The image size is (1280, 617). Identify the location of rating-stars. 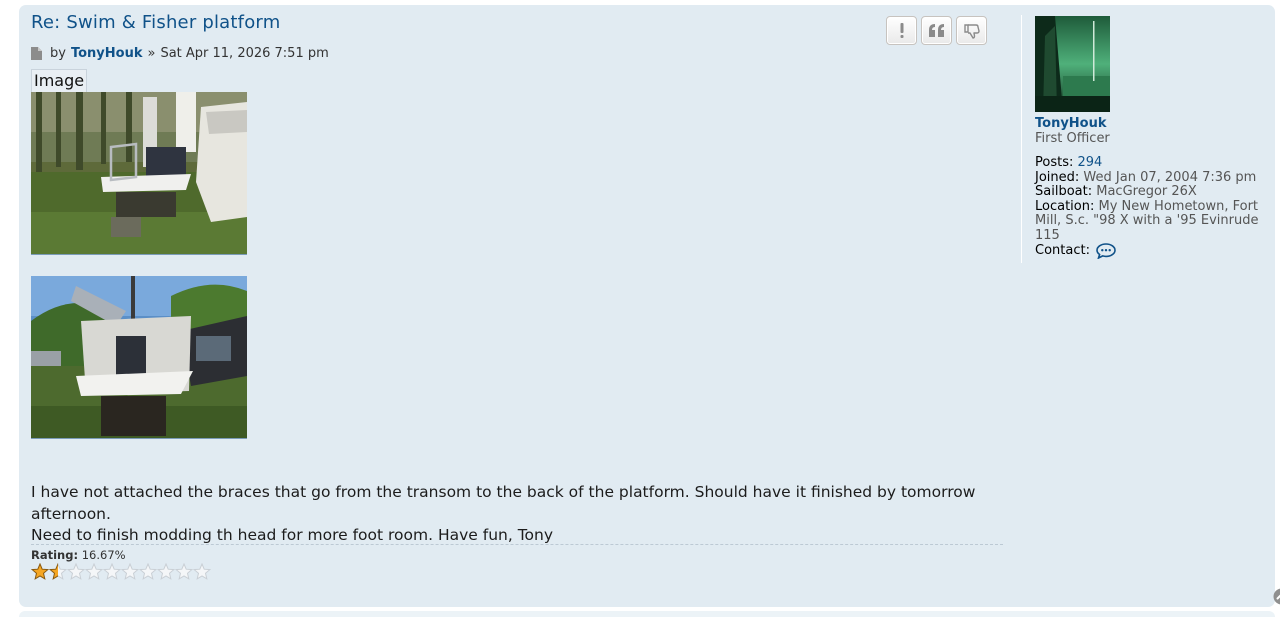
(121, 571).